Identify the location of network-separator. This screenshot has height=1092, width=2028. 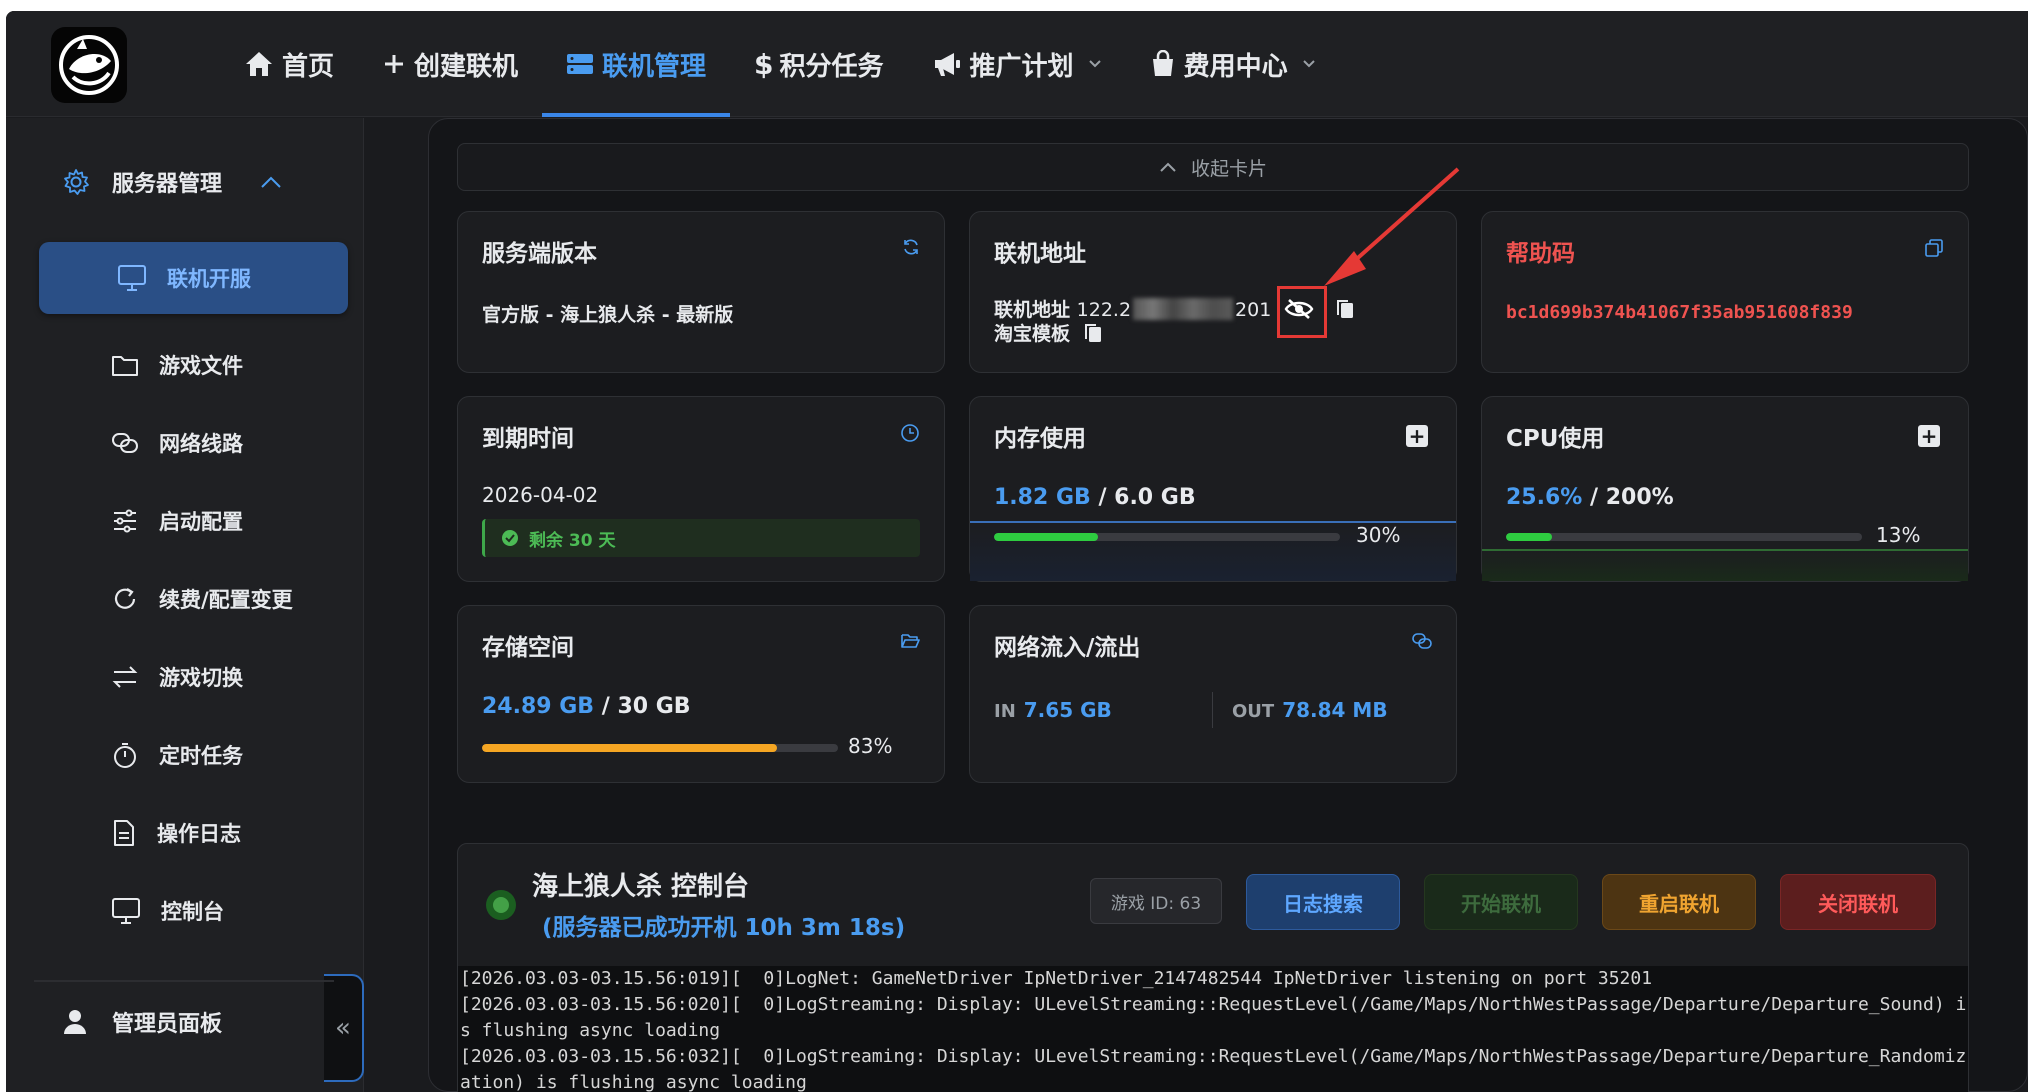
(1212, 710).